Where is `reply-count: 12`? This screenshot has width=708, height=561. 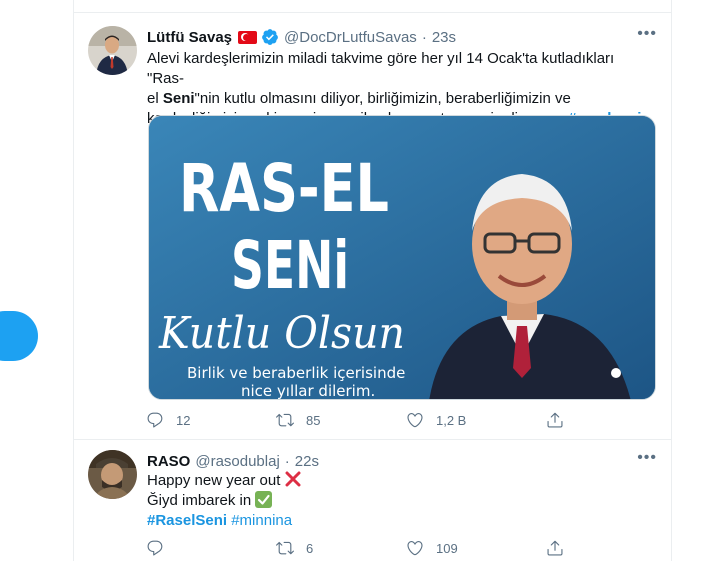 reply-count: 12 is located at coordinates (183, 420).